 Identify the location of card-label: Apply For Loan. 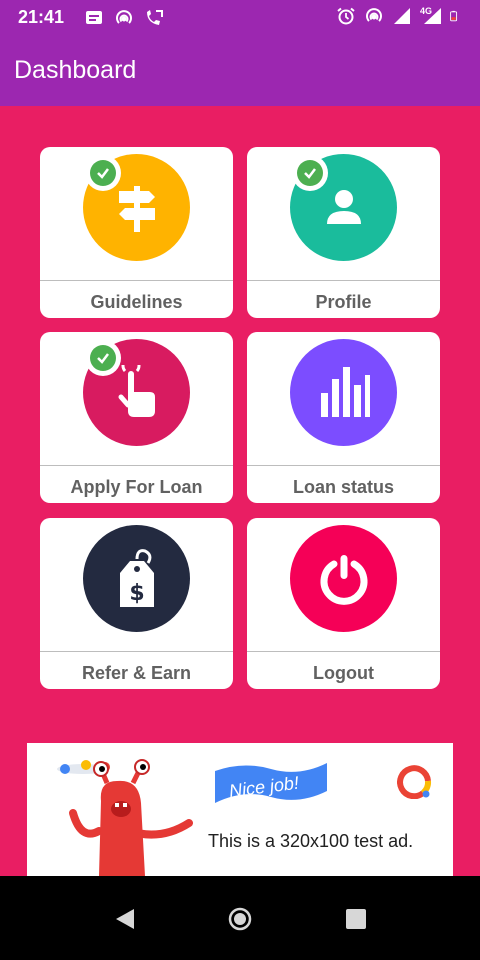
(136, 487).